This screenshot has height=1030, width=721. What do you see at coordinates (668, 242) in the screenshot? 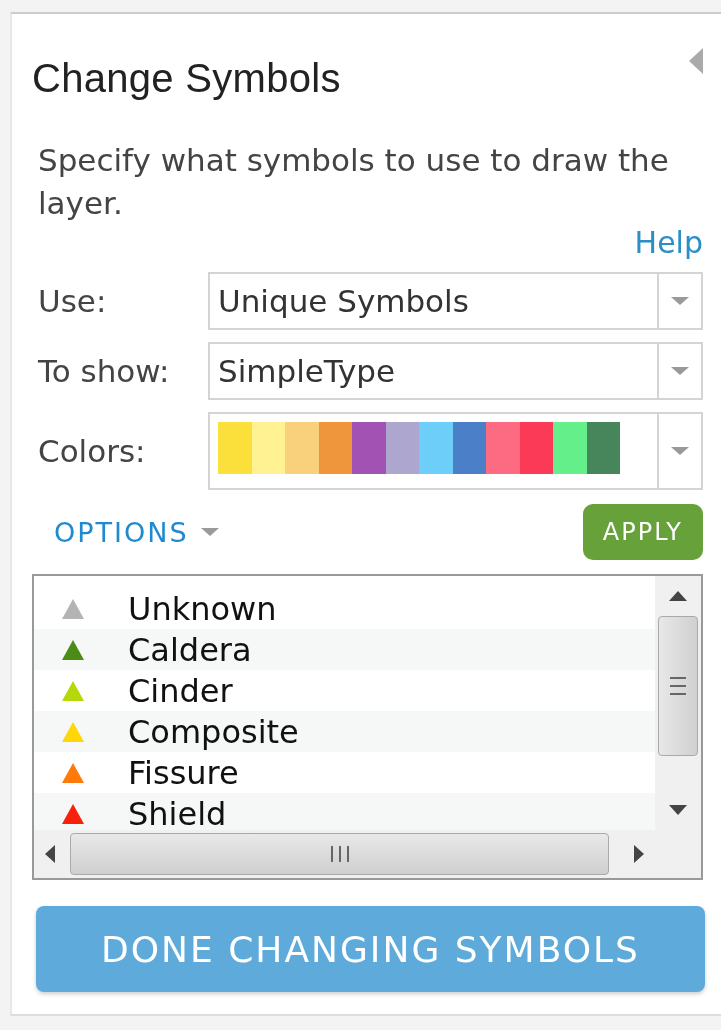
I see `help-link: Help` at bounding box center [668, 242].